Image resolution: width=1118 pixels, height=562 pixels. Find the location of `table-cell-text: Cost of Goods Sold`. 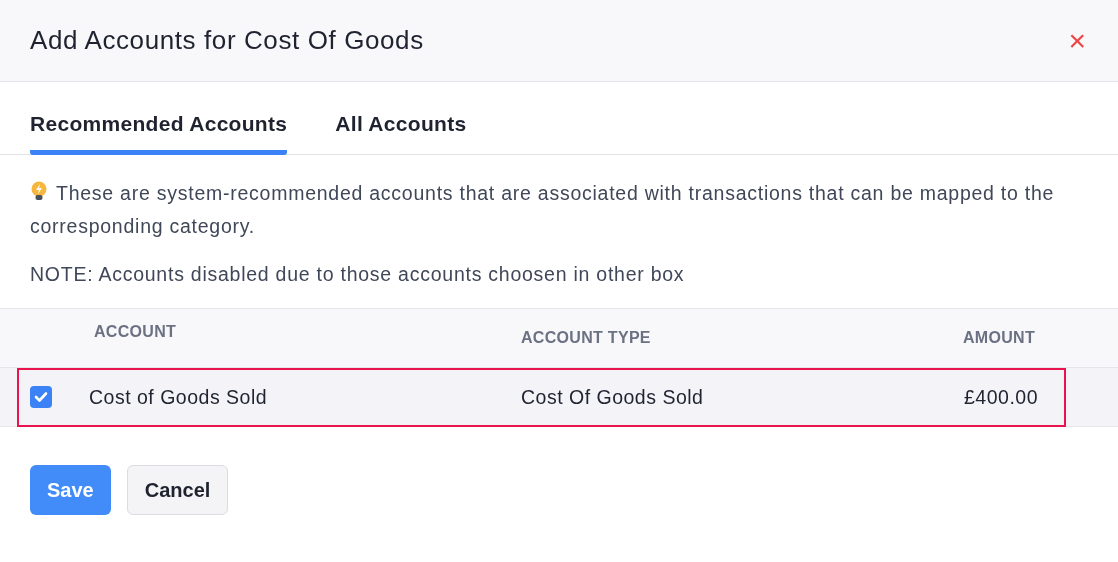

table-cell-text: Cost of Goods Sold is located at coordinates (179, 397).